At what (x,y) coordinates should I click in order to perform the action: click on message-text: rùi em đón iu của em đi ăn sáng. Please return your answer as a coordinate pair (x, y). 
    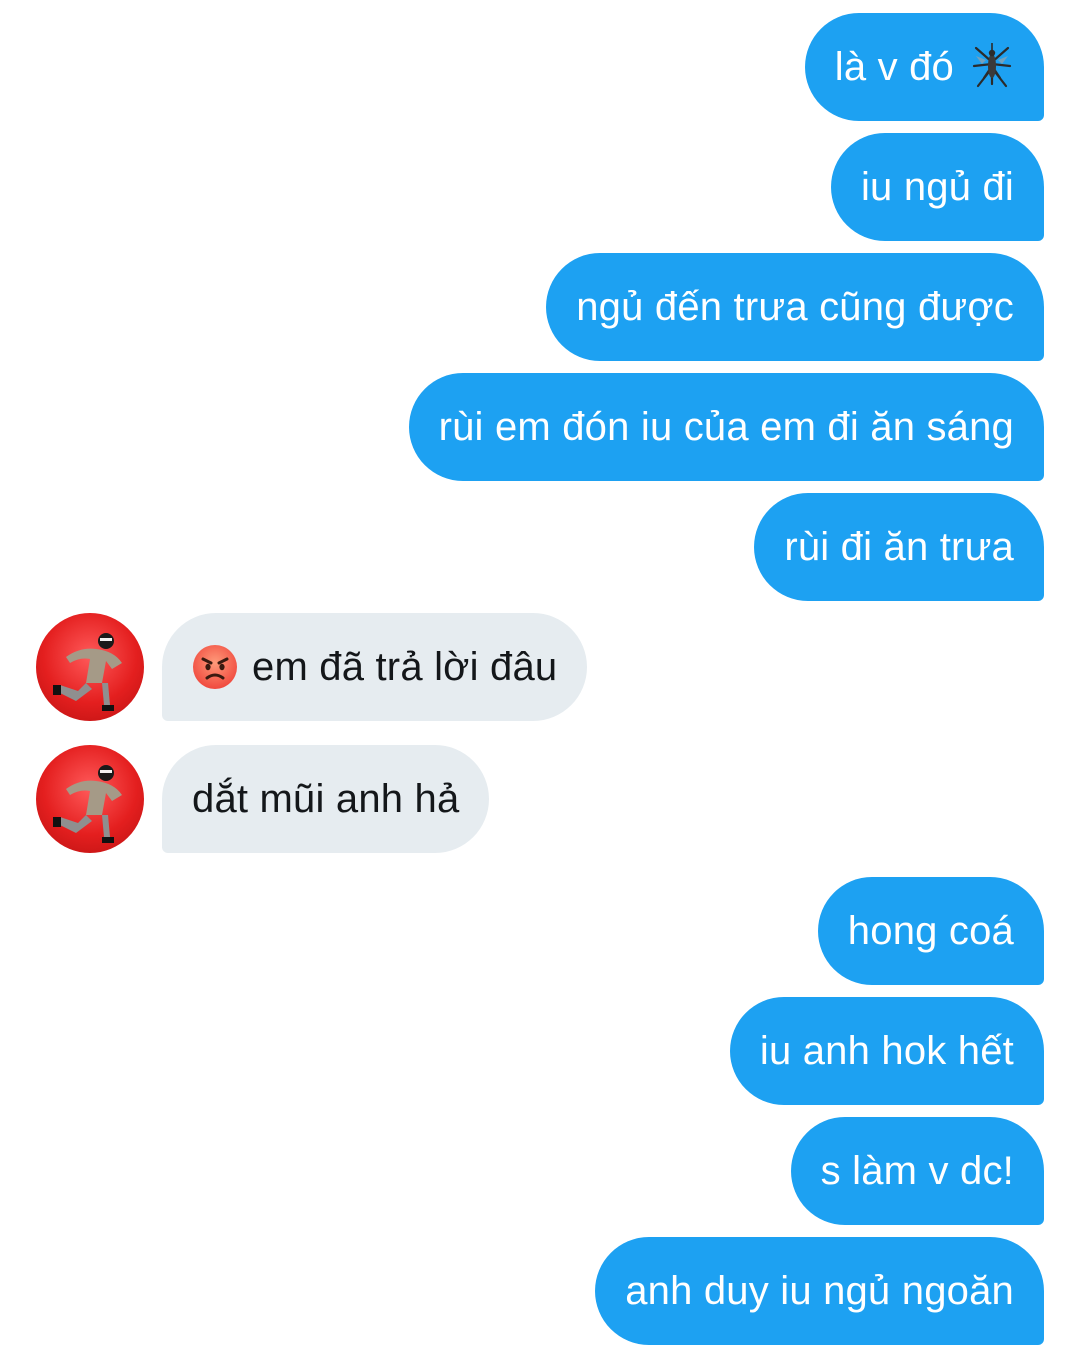
    Looking at the image, I should click on (726, 426).